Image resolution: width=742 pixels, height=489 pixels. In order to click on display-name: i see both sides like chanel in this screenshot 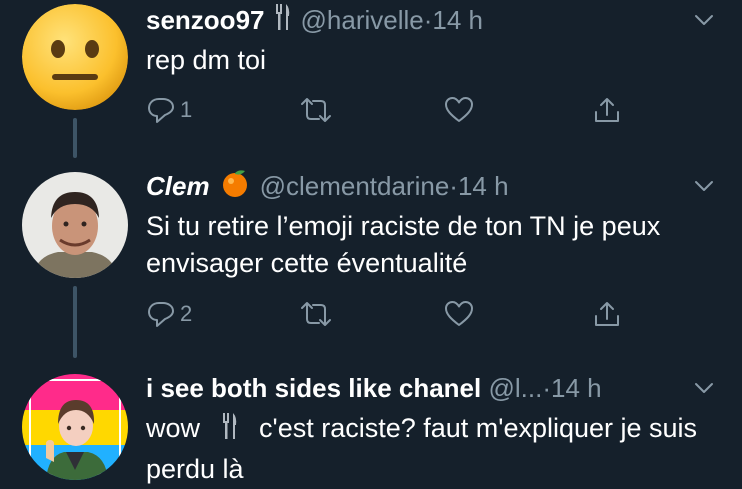, I will do `click(313, 388)`.